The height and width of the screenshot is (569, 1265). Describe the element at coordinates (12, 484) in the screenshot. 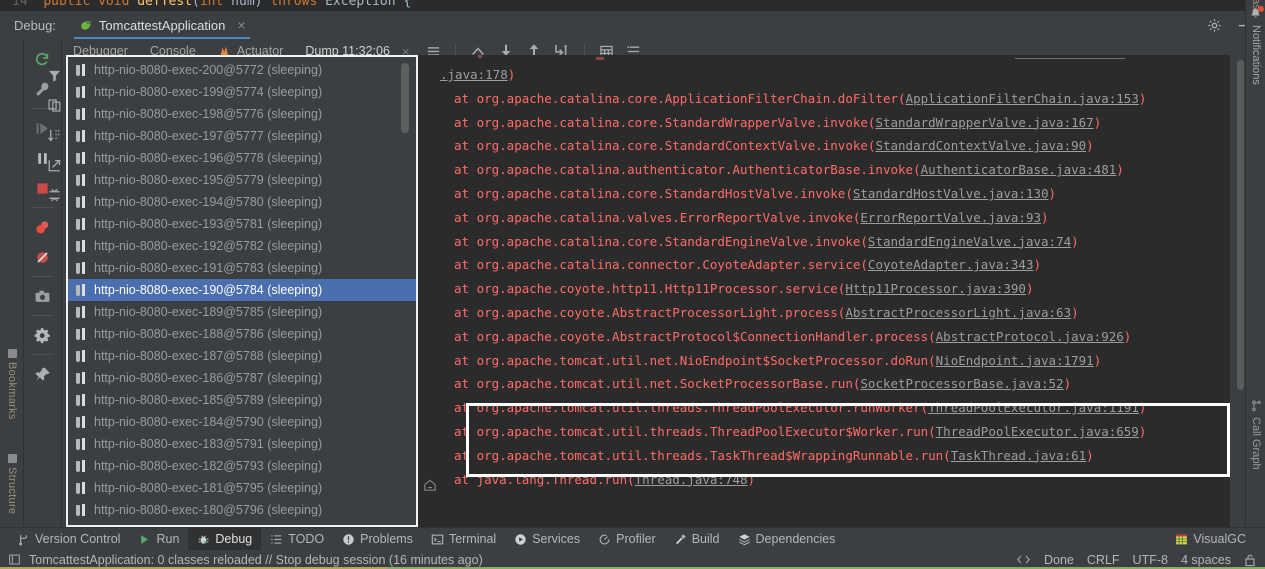

I see `sidebar-item-structure: Structure` at that location.